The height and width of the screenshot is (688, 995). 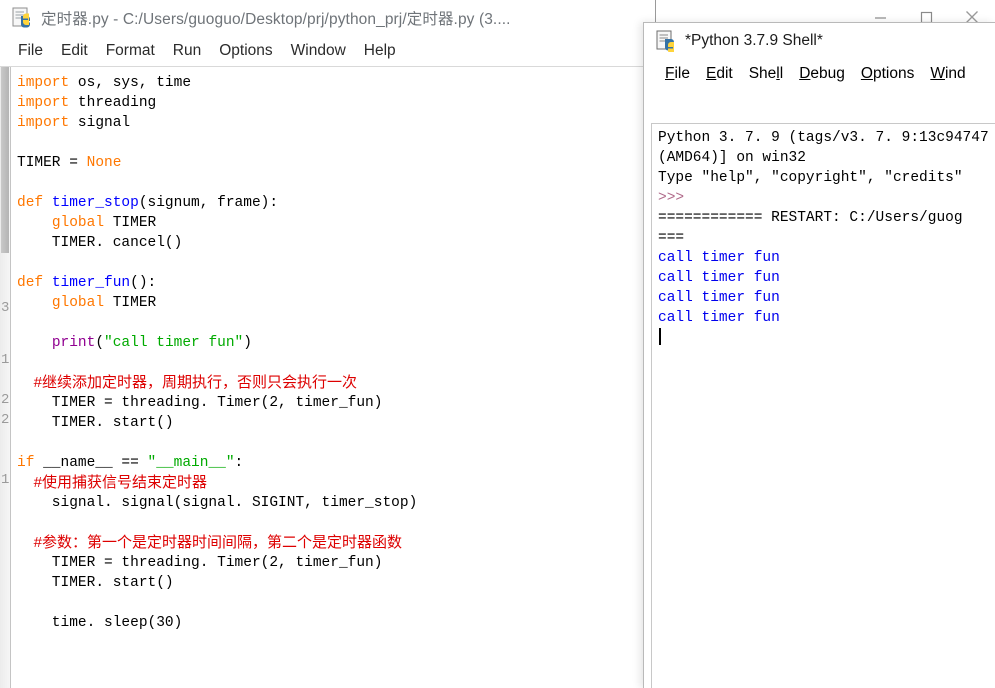 I want to click on shell-menu-debug: Debug, so click(x=822, y=74).